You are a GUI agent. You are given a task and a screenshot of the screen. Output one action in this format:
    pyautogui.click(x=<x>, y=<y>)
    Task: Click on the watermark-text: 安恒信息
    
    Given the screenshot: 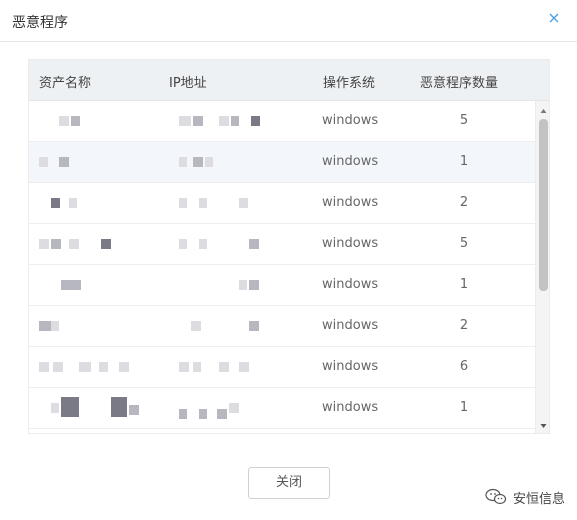 What is the action you would take?
    pyautogui.click(x=538, y=499)
    